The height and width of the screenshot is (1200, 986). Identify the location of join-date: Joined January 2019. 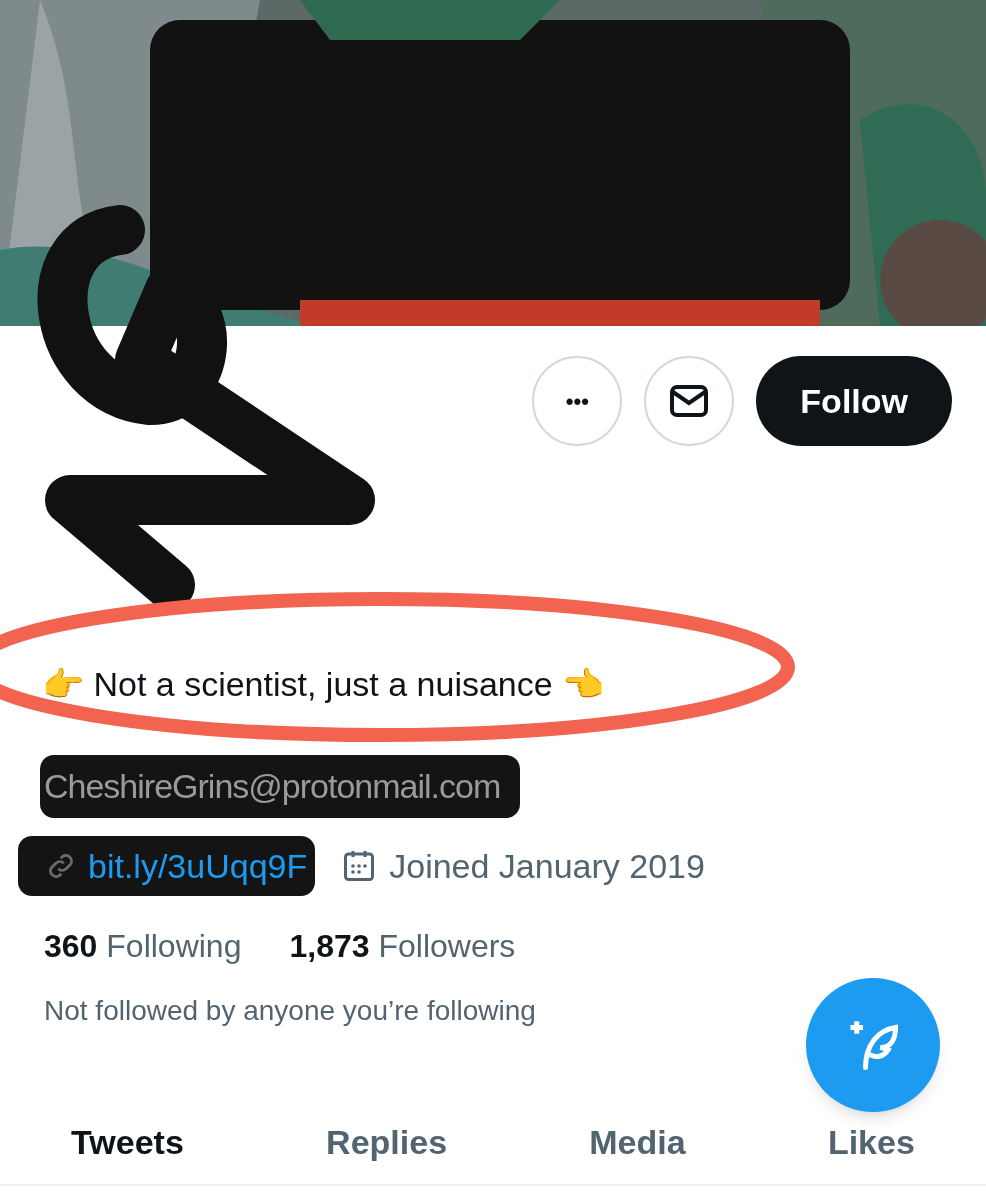
(547, 866).